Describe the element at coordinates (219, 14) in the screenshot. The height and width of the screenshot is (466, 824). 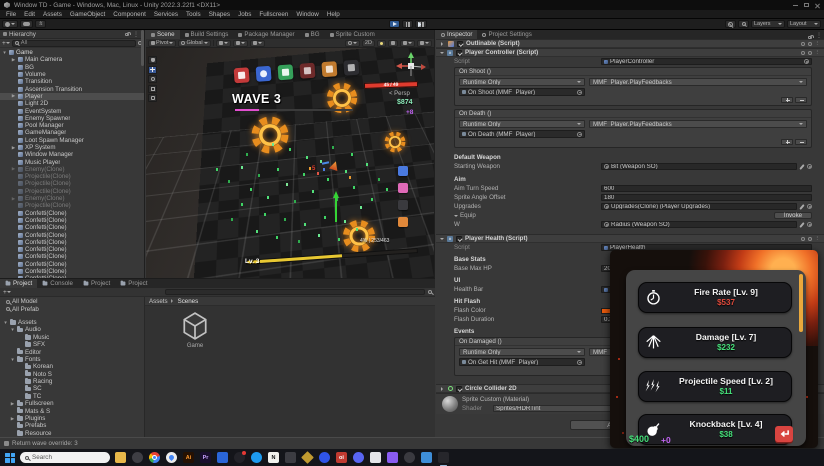
I see `menu-item: Shapes` at that location.